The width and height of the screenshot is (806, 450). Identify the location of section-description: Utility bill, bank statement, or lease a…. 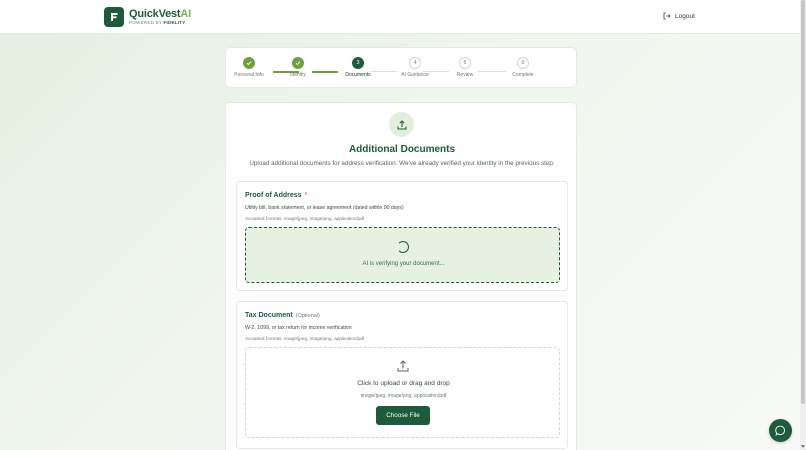
(324, 208).